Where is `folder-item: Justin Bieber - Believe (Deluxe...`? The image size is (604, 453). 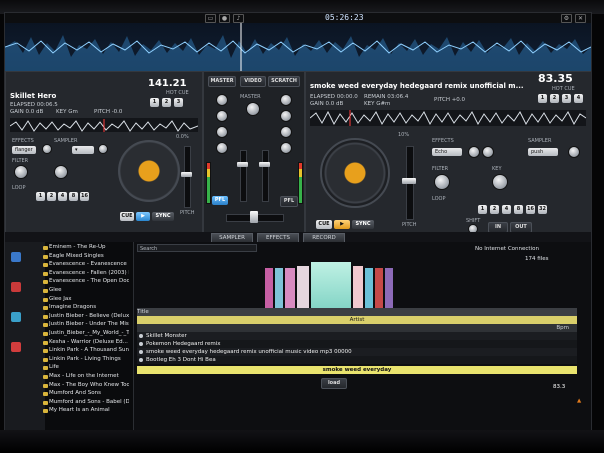
folder-item: Justin Bieber - Believe (Deluxe... is located at coordinates (89, 316).